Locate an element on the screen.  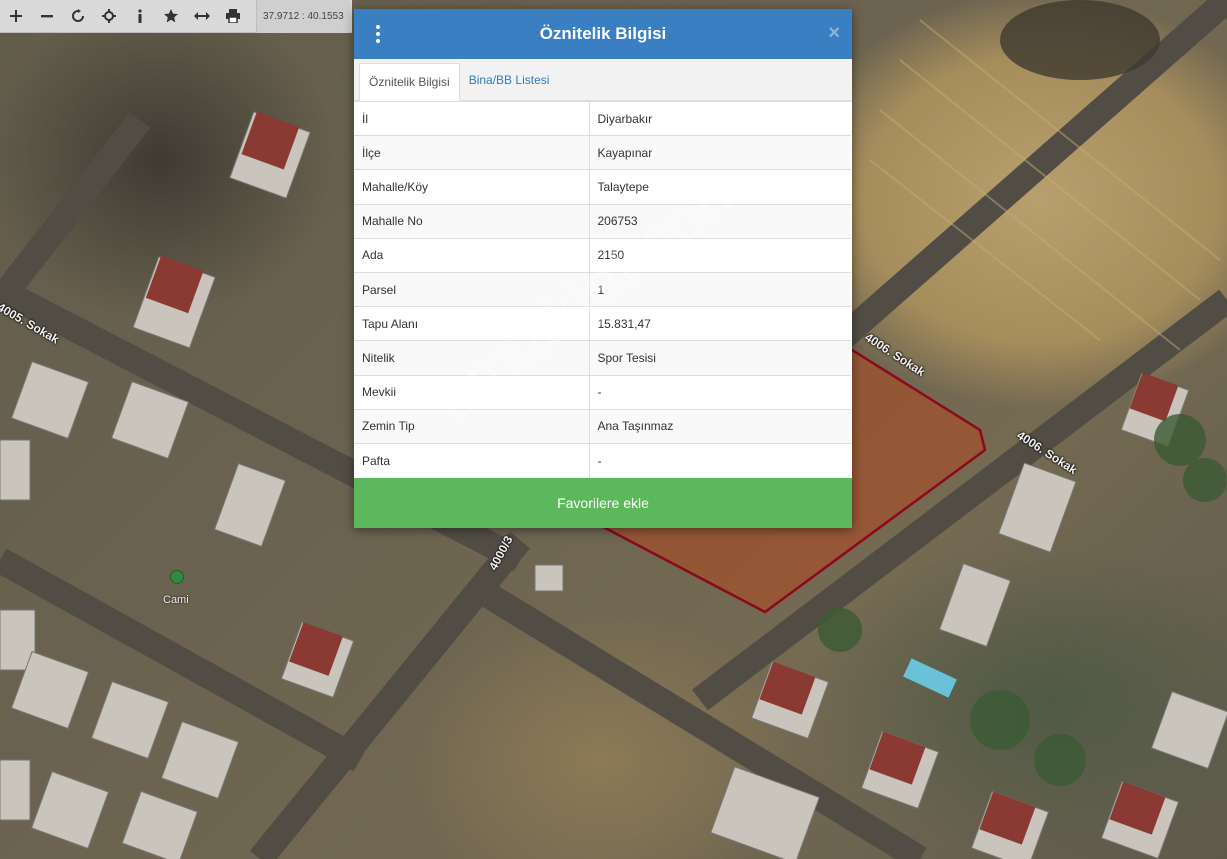
table-row: Ada 2150 is located at coordinates (602, 255).